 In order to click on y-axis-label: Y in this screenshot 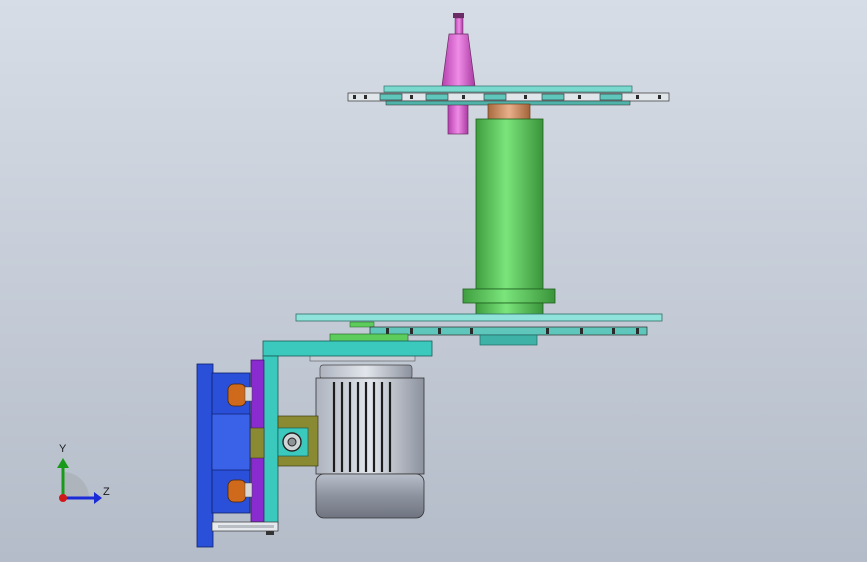, I will do `click(63, 449)`.